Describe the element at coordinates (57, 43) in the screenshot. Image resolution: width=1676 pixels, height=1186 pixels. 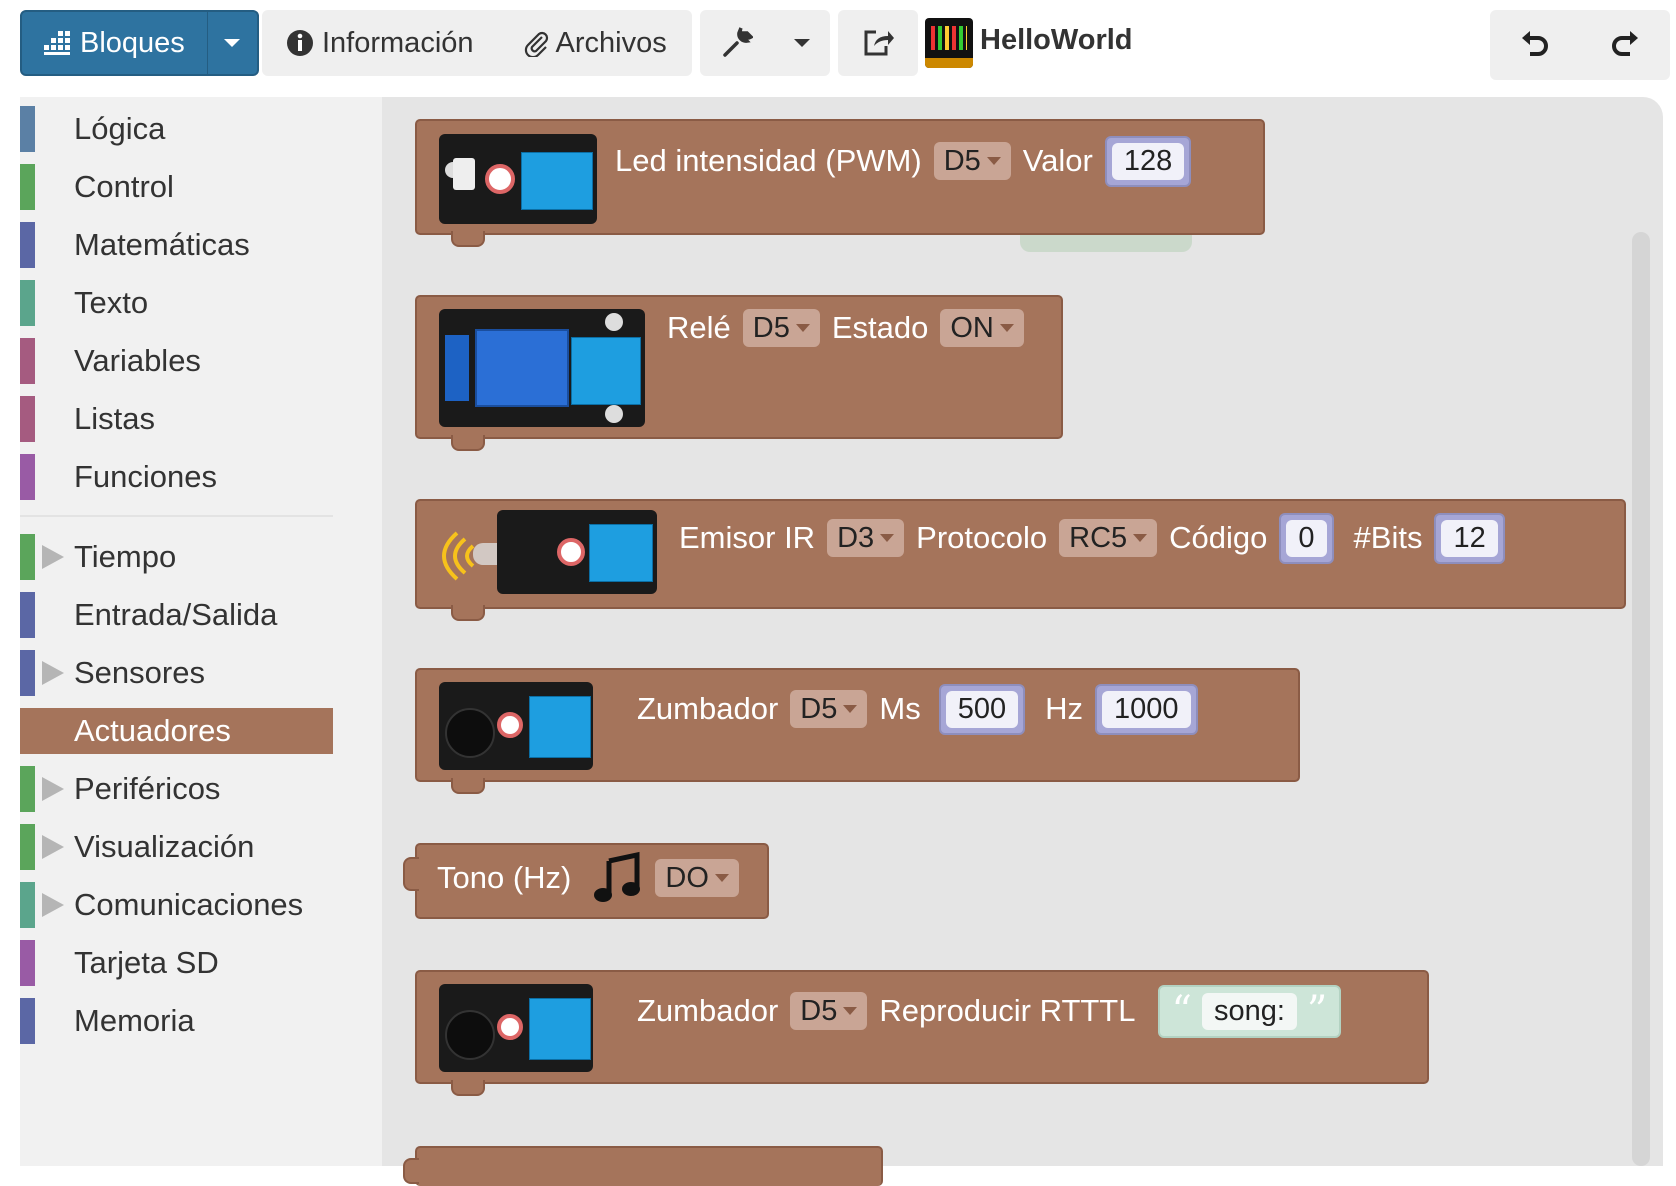
I see `blocks-icon` at that location.